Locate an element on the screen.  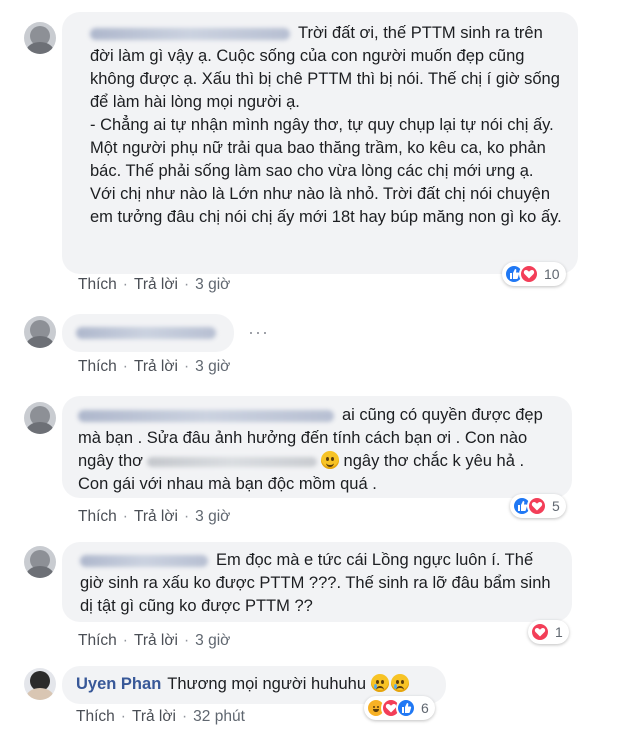
more-options-icon: ··· is located at coordinates (258, 332).